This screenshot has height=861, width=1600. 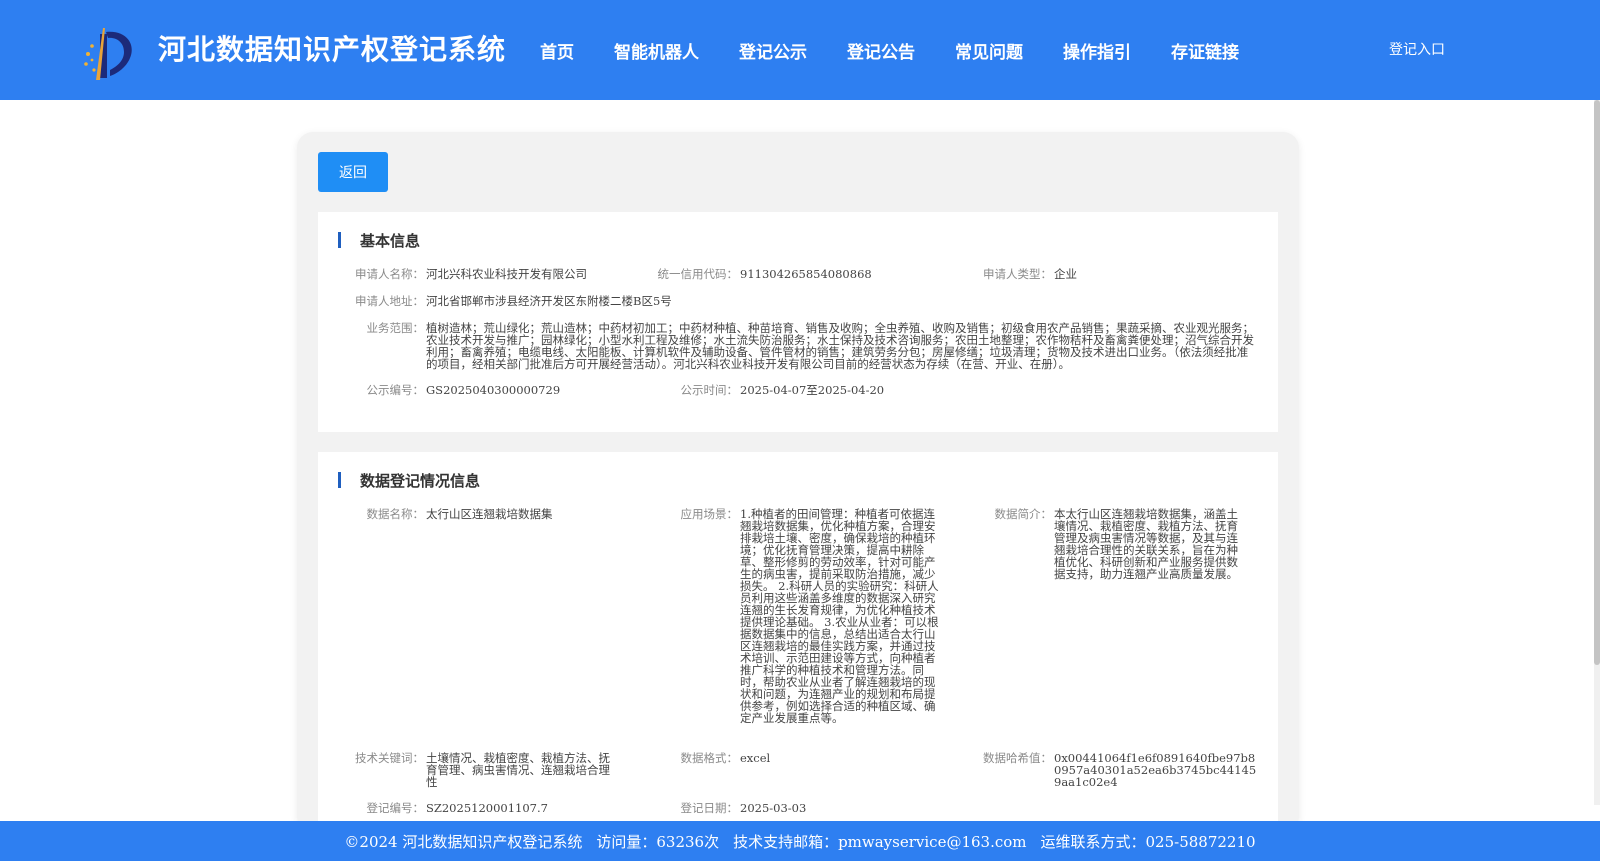 I want to click on nav-evidence-link: 存证链接, so click(x=1205, y=50).